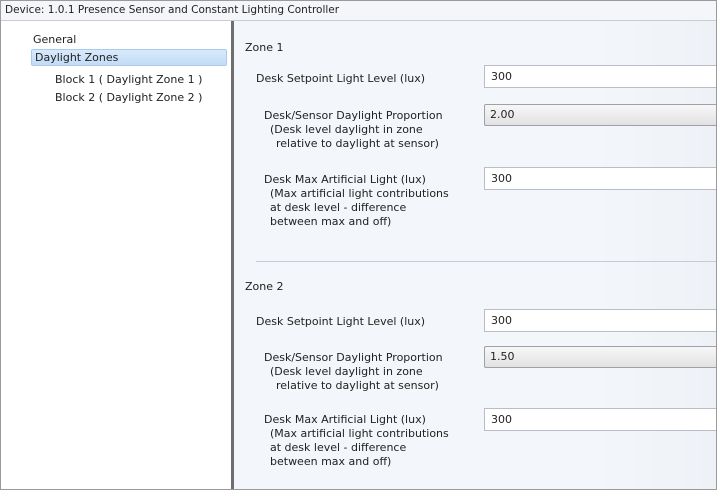  Describe the element at coordinates (357, 385) in the screenshot. I see `zone-2-proportion-desc-2: relative to daylight at sensor)` at that location.